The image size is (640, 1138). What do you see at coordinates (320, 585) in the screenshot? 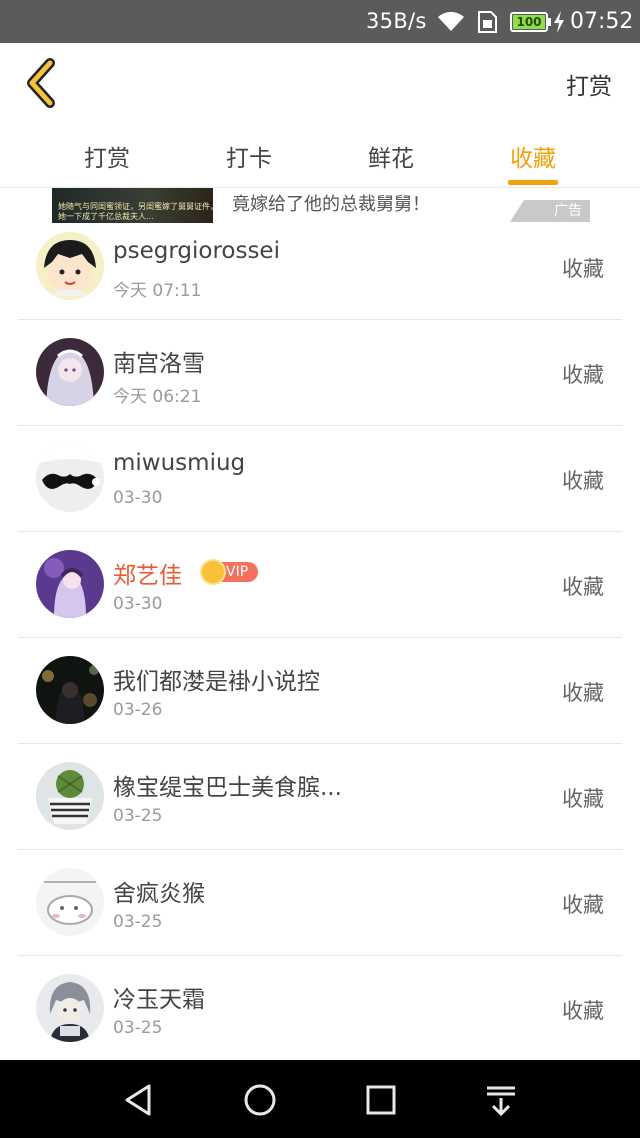
I see `list-item: 郑艺佳 VIP 03-30 收藏` at bounding box center [320, 585].